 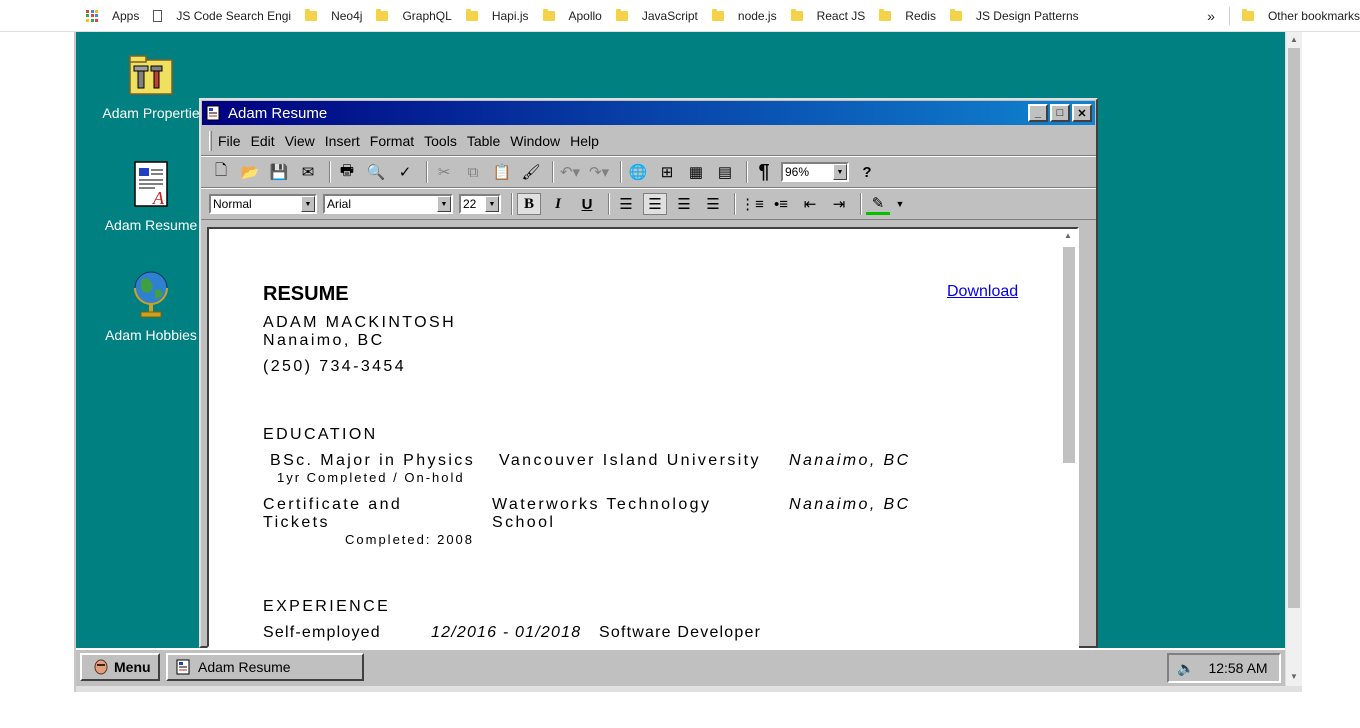 What do you see at coordinates (263, 204) in the screenshot?
I see `style-select: Normal ▼` at bounding box center [263, 204].